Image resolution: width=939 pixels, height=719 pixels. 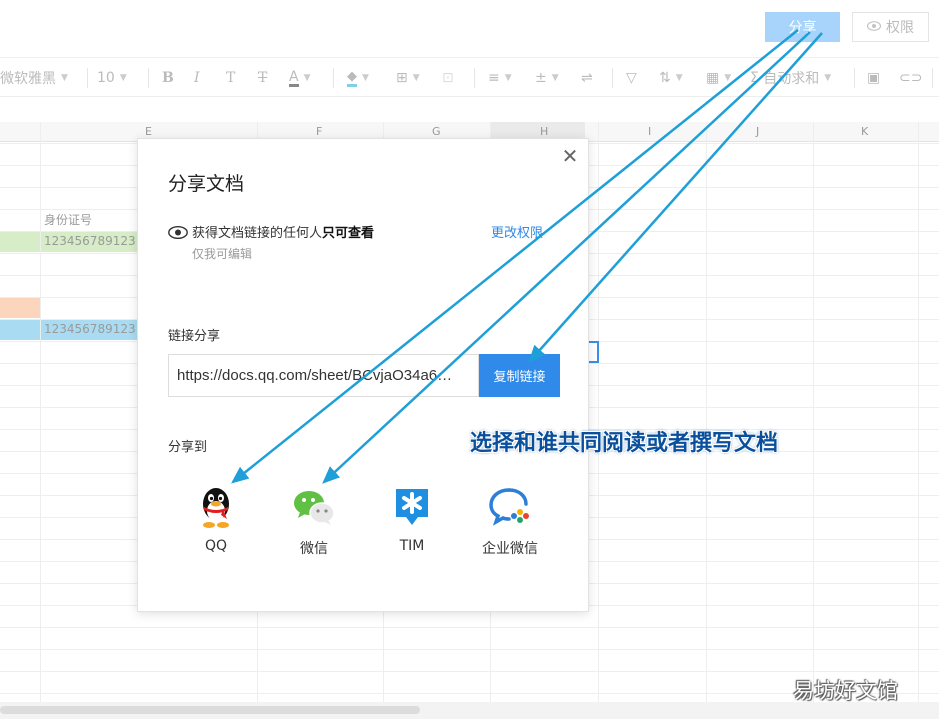 What do you see at coordinates (517, 231) in the screenshot?
I see `change-permission-link: 更改权限` at bounding box center [517, 231].